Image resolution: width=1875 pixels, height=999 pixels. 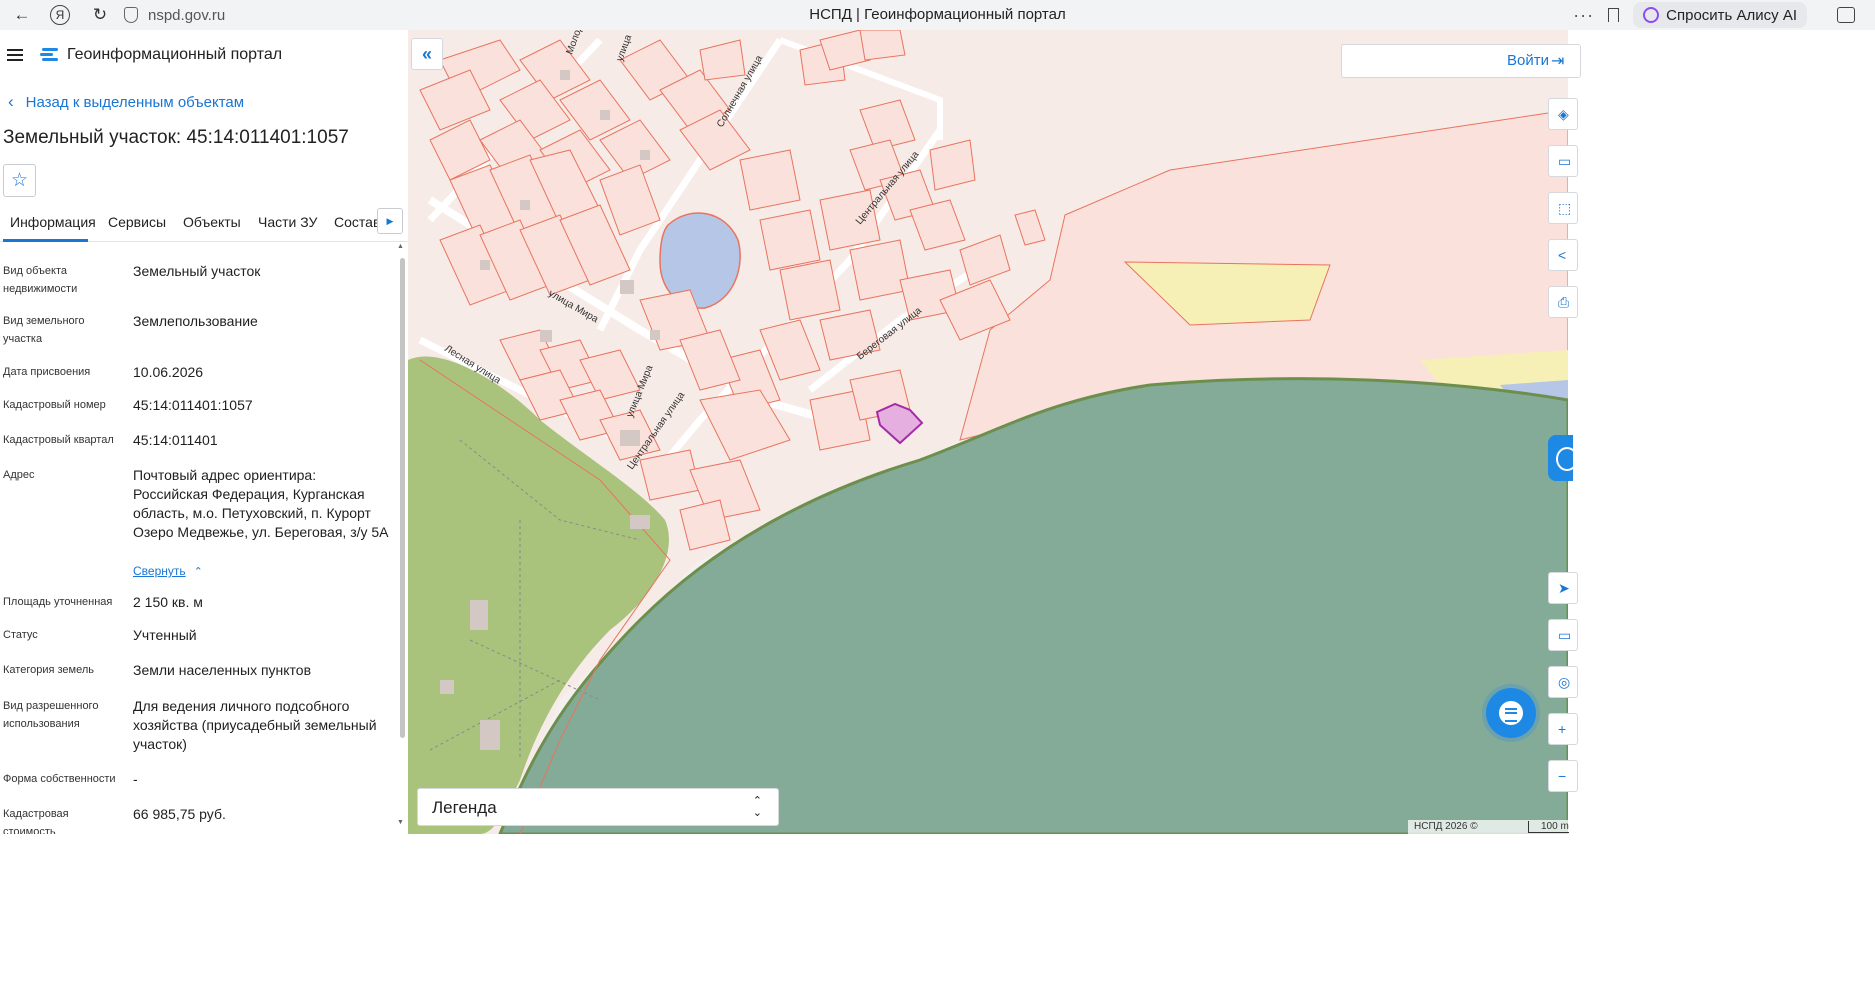 I want to click on zoom-out-button: −, so click(x=1563, y=776).